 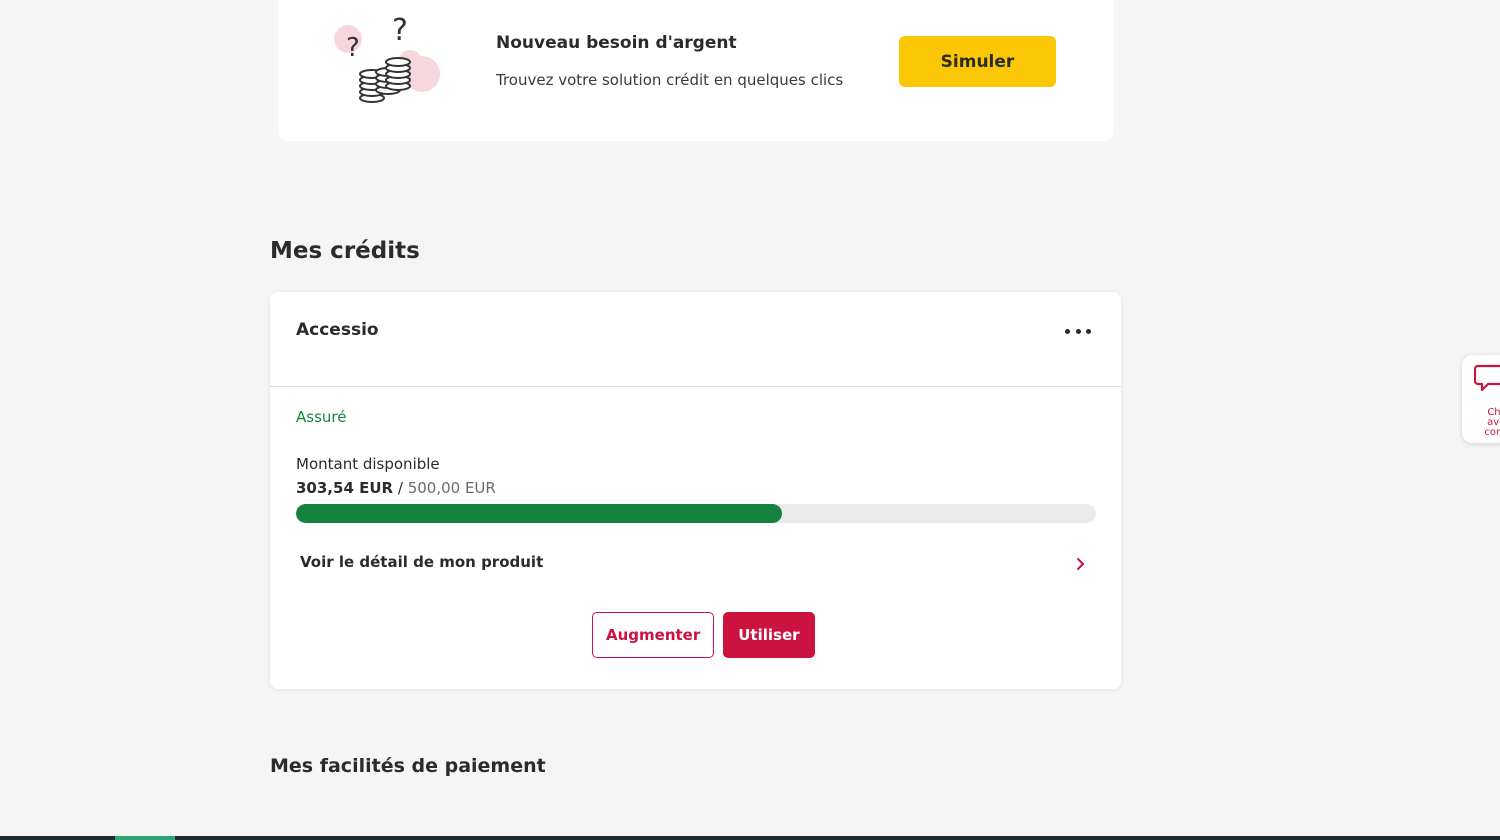 I want to click on chat-bubble-icon, so click(x=1487, y=378).